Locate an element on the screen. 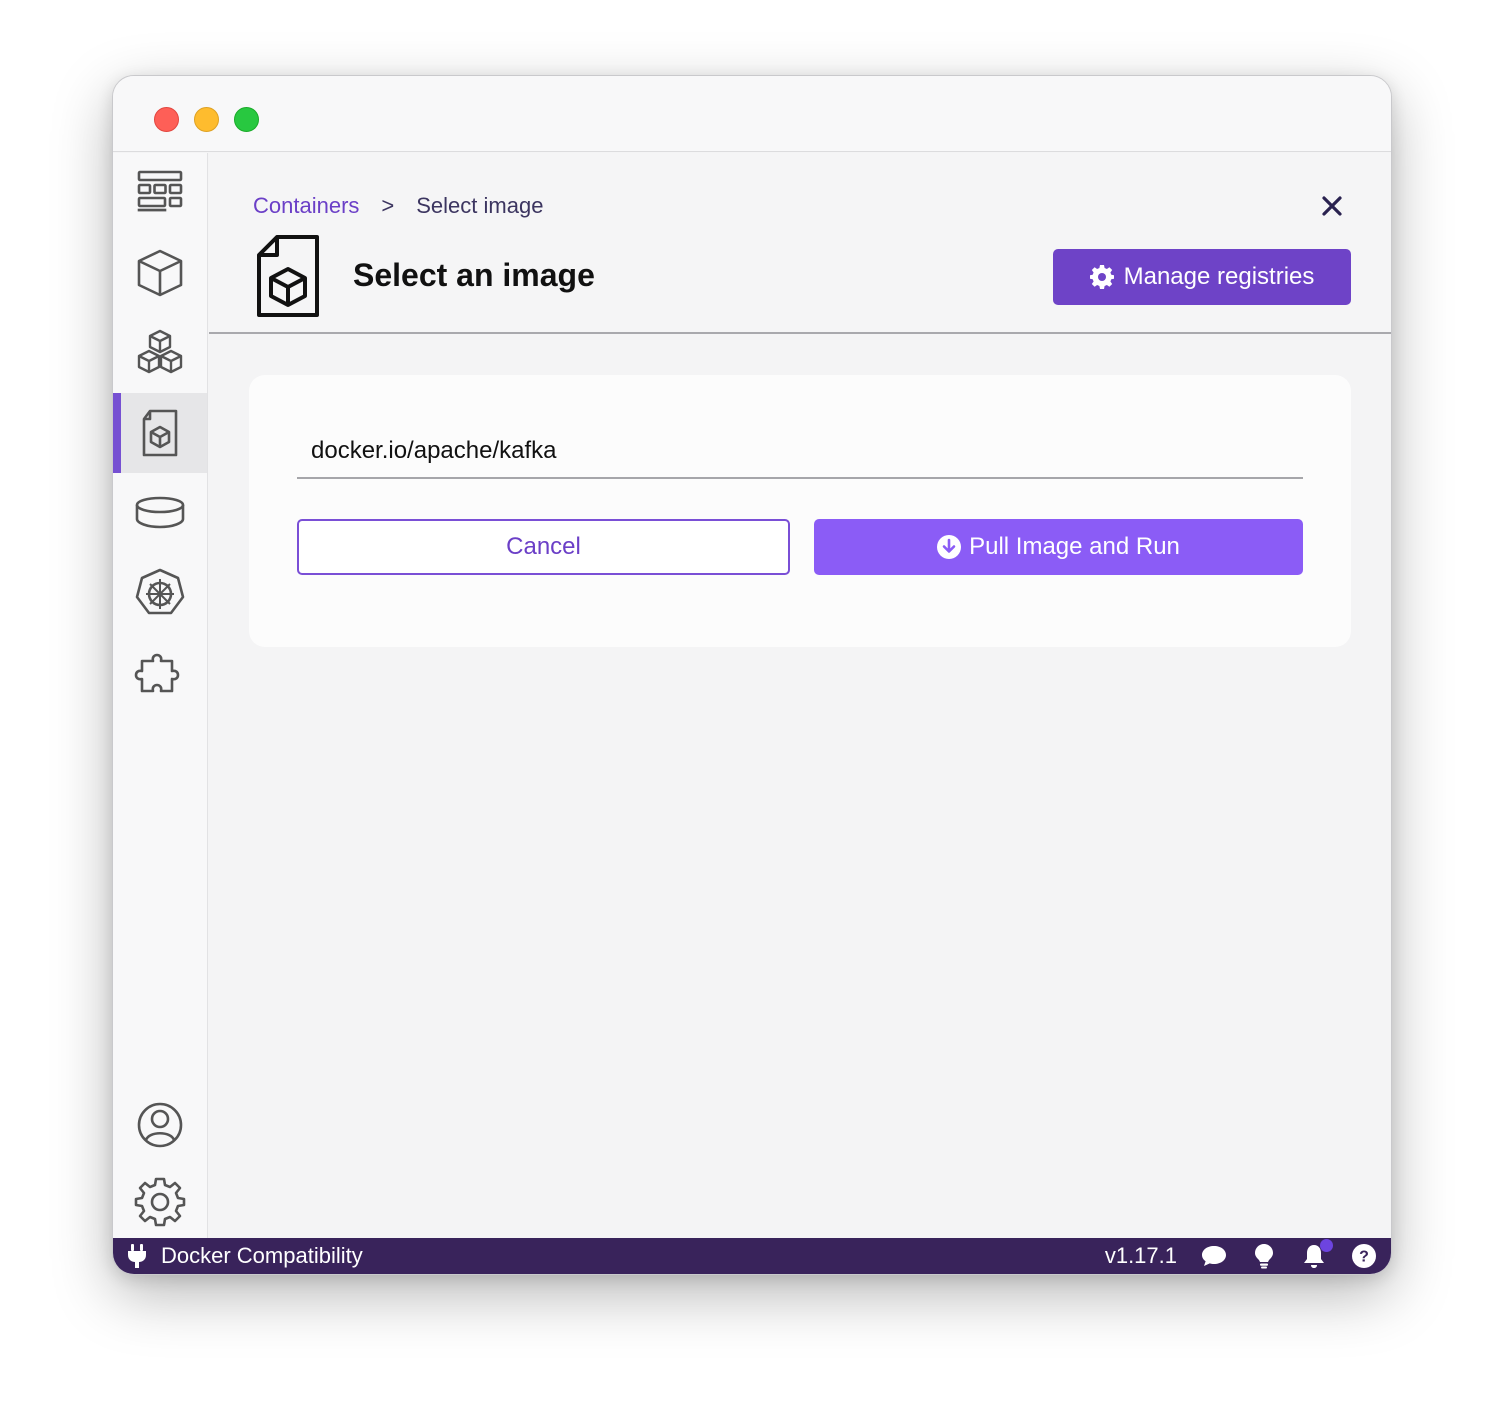 The image size is (1504, 1424). close-button is located at coordinates (1332, 206).